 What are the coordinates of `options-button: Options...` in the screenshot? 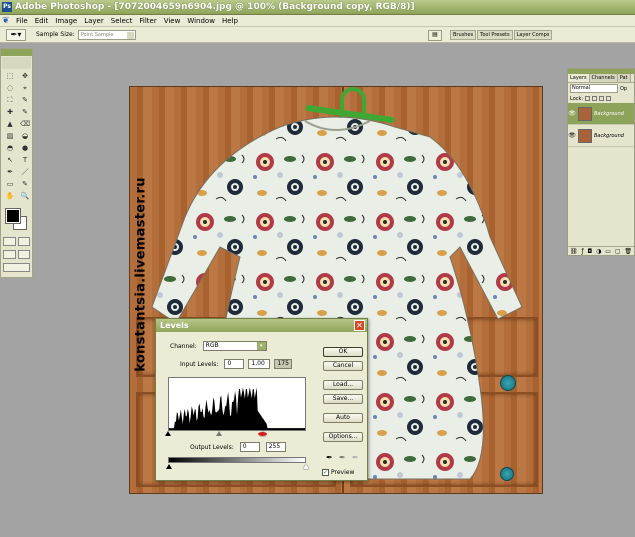 It's located at (343, 437).